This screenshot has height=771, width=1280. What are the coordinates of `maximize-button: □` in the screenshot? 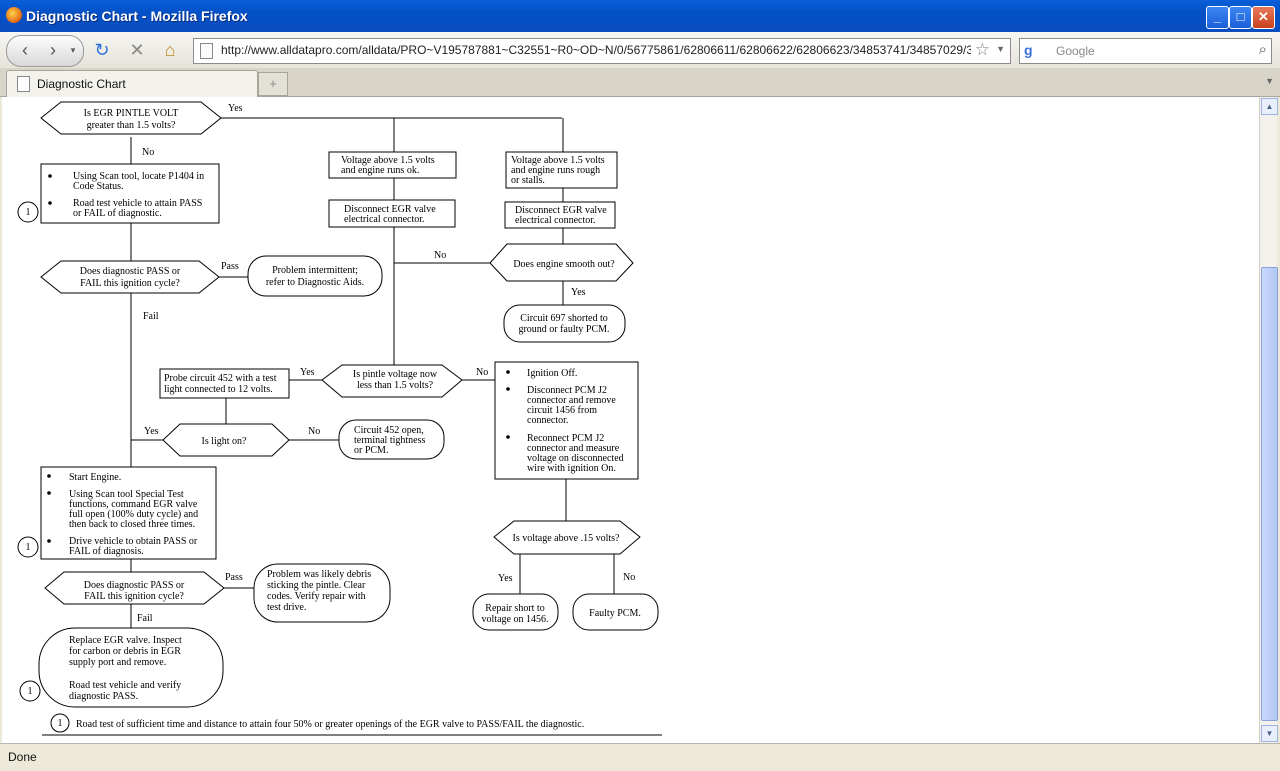 It's located at (1240, 17).